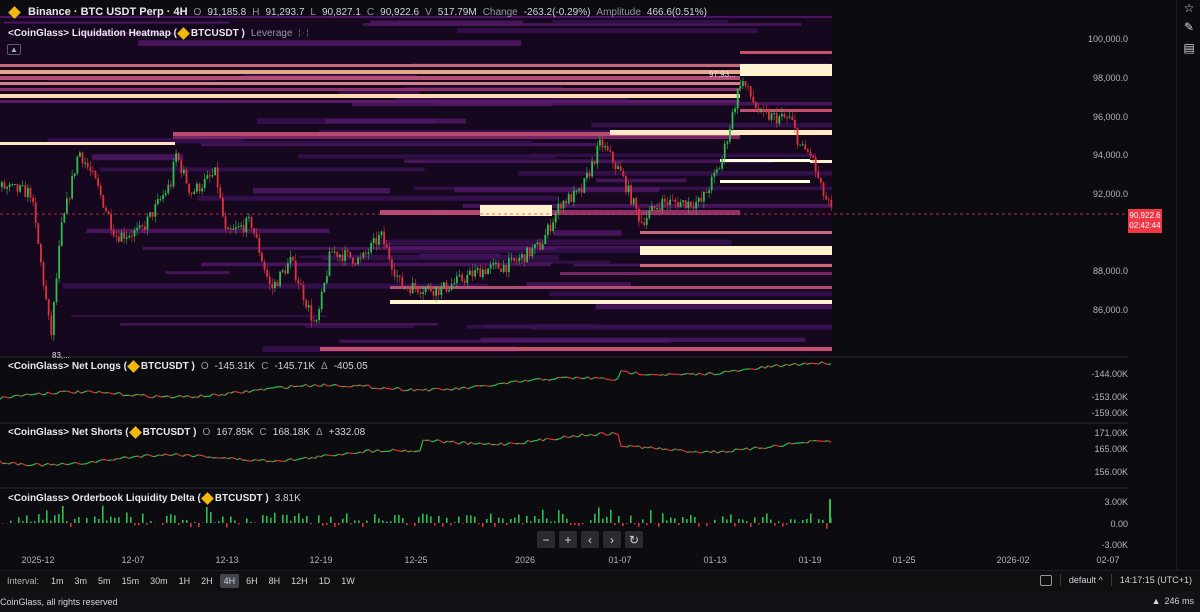 The height and width of the screenshot is (612, 1200). Describe the element at coordinates (81, 581) in the screenshot. I see `interval-3m: 3m` at that location.